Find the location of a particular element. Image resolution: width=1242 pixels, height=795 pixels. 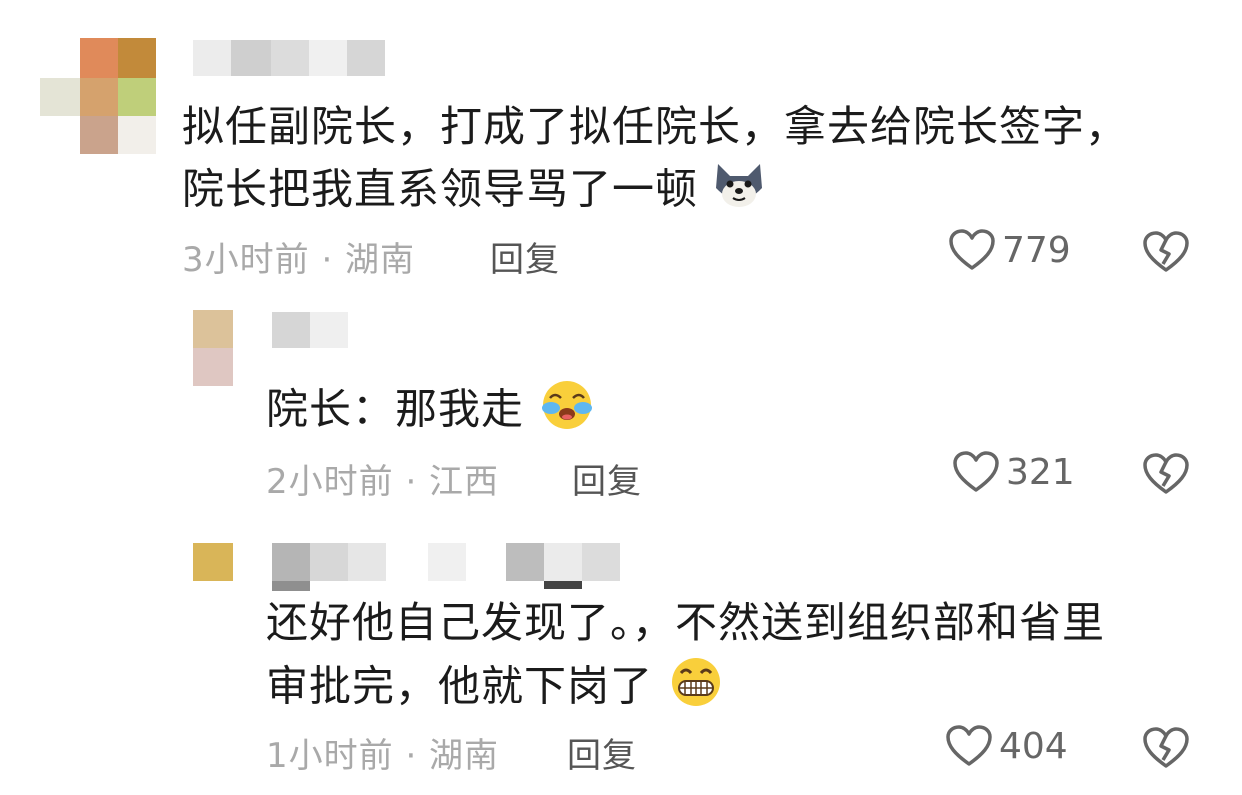

like-button: 404 is located at coordinates (1006, 746).